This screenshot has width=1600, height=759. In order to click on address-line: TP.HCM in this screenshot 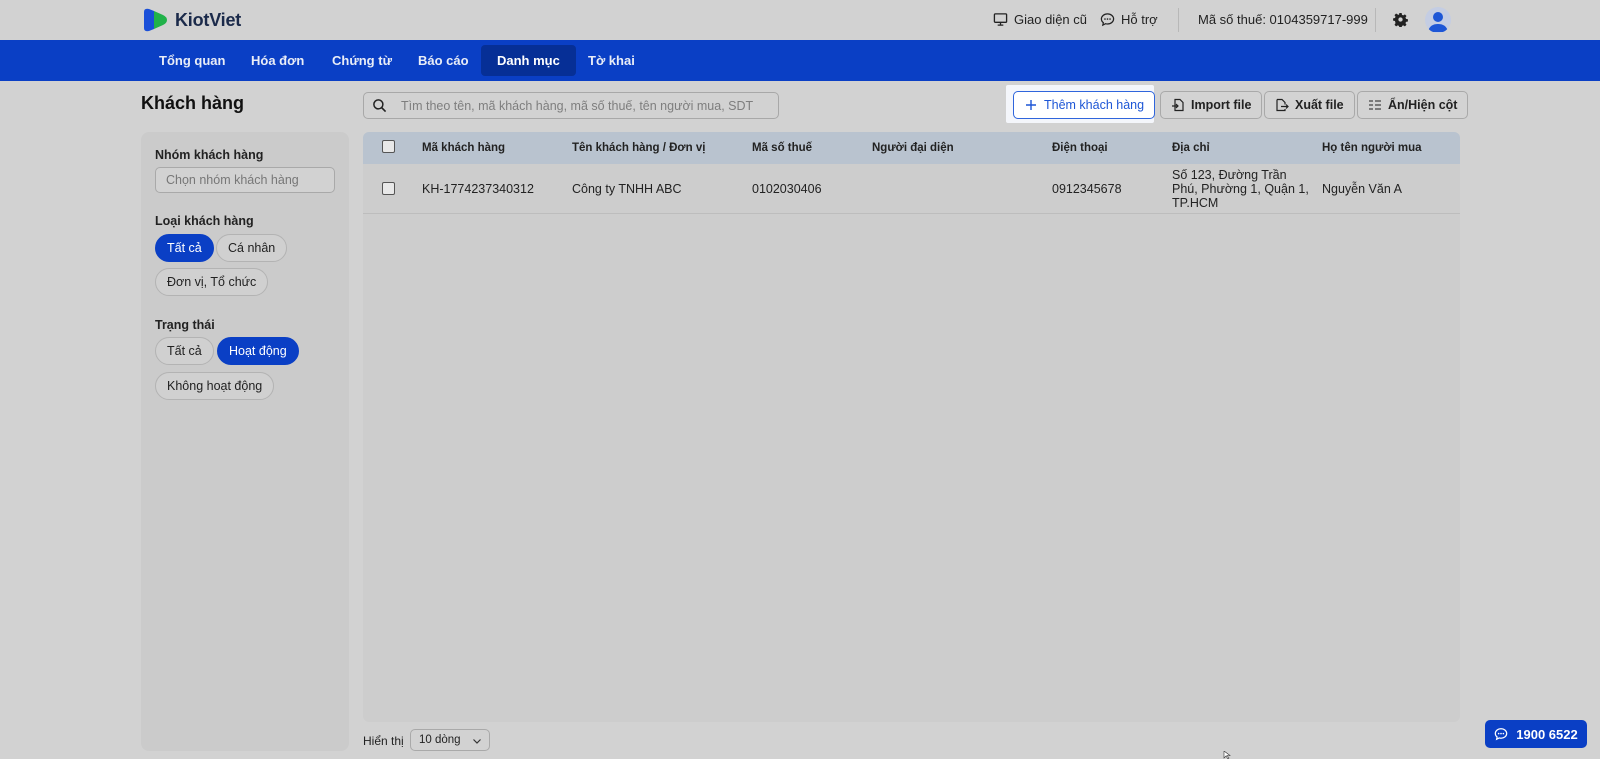, I will do `click(1195, 203)`.